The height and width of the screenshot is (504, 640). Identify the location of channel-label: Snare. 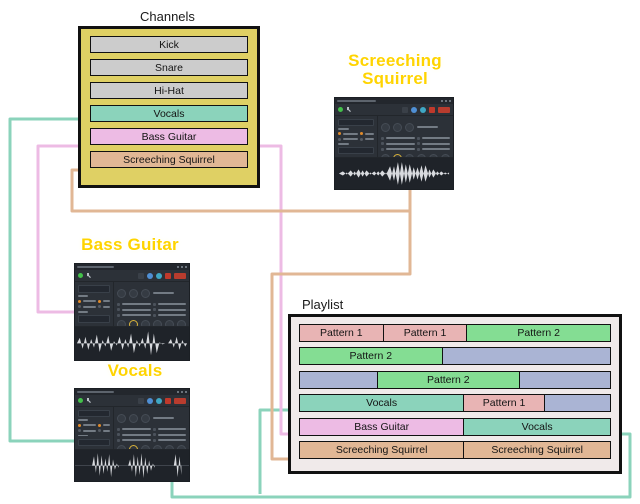
(169, 67).